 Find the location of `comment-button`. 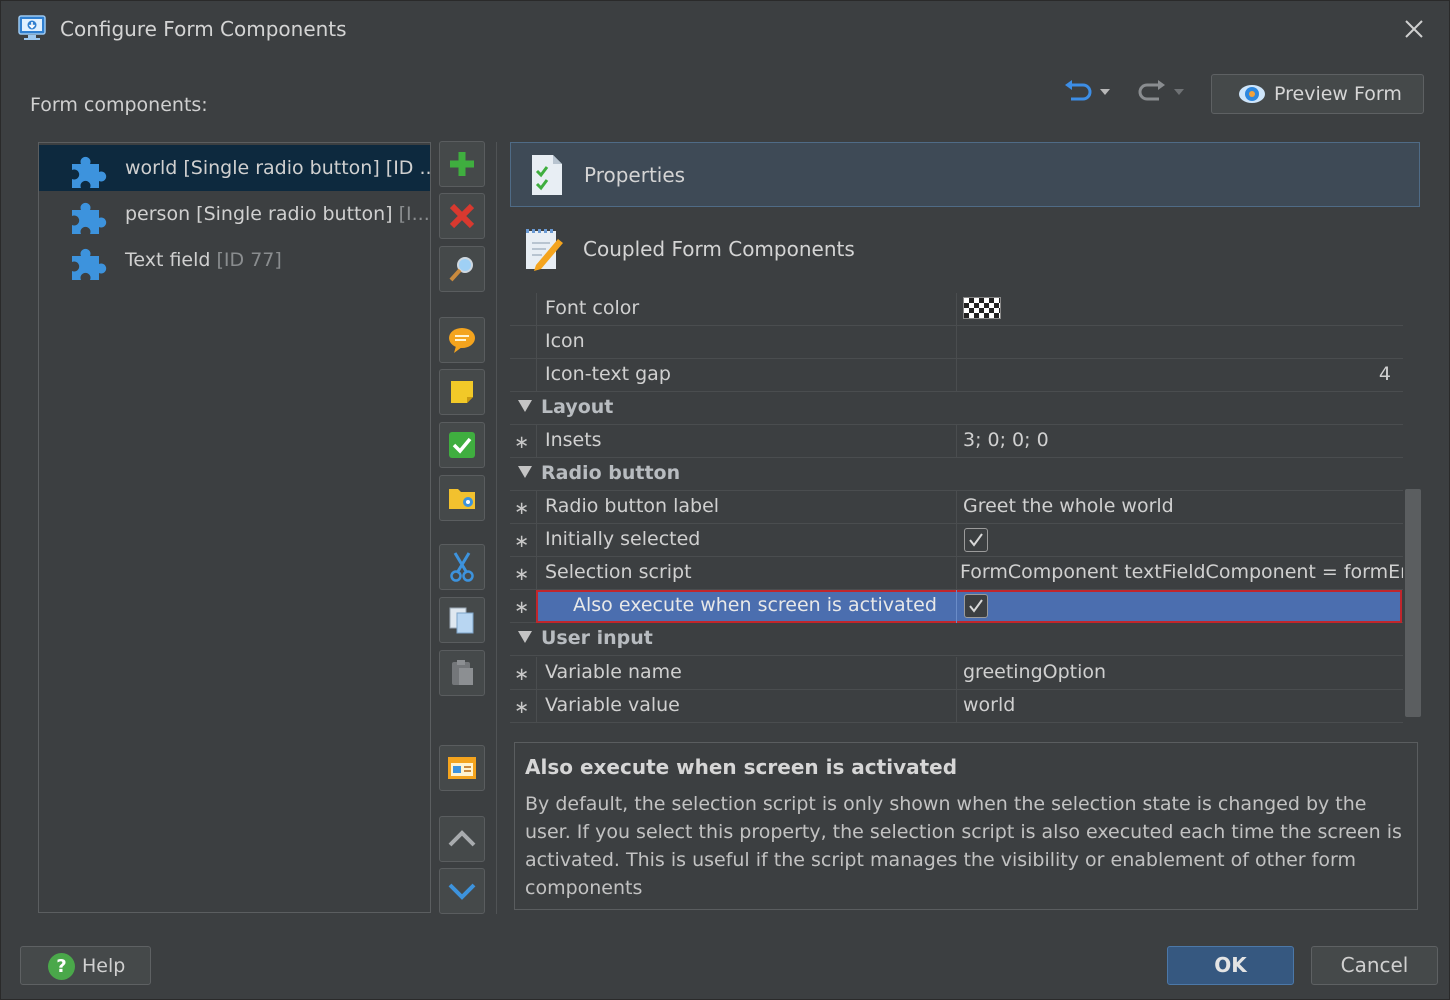

comment-button is located at coordinates (462, 340).